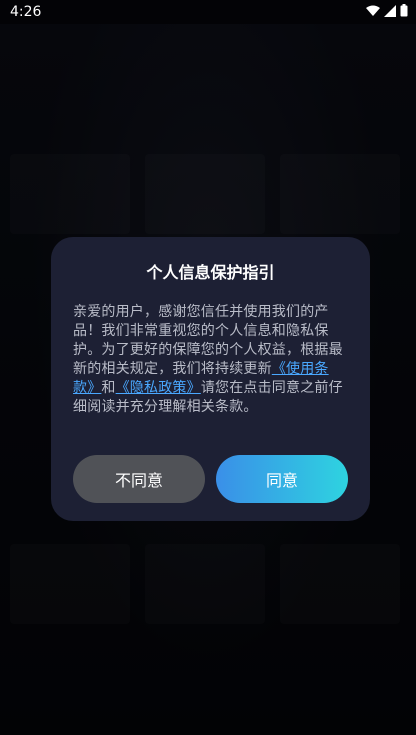  Describe the element at coordinates (373, 10) in the screenshot. I see `wifi-icon` at that location.